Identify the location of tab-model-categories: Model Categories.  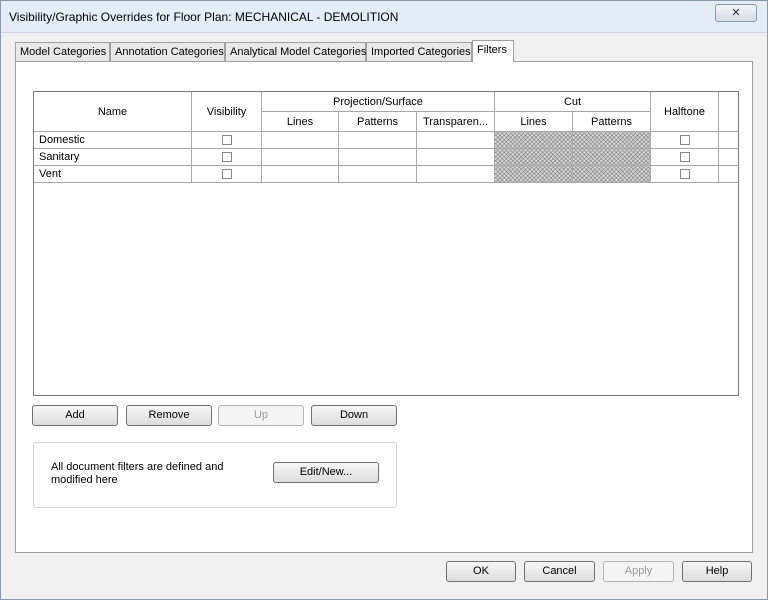
(62, 52).